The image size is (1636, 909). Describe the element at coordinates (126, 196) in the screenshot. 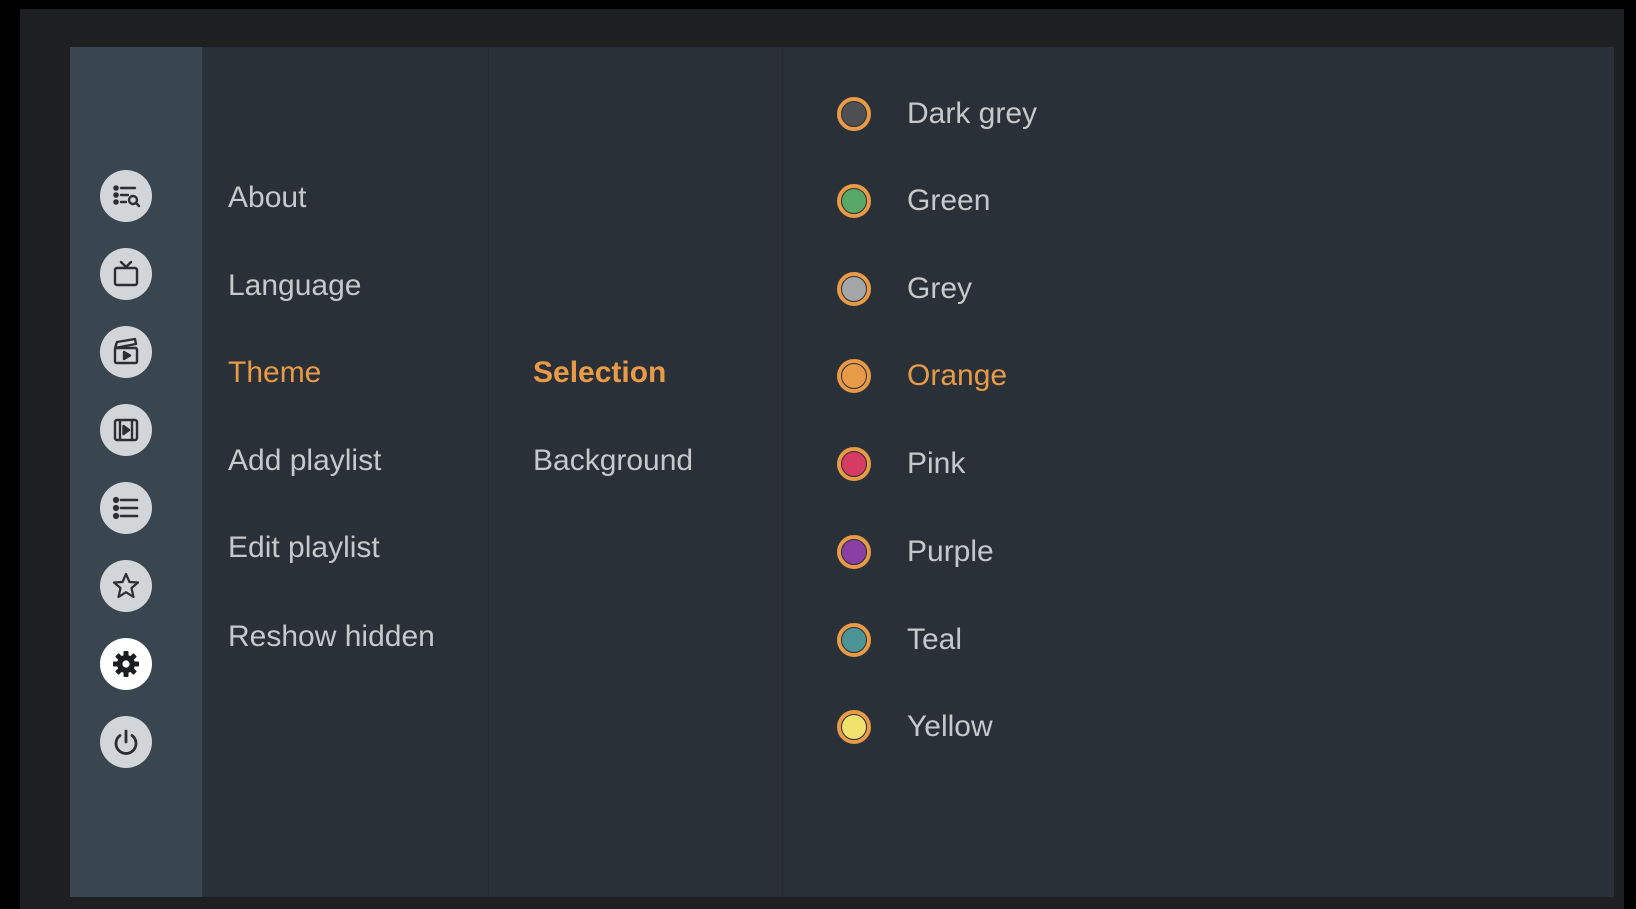

I see `list-search-icon` at that location.